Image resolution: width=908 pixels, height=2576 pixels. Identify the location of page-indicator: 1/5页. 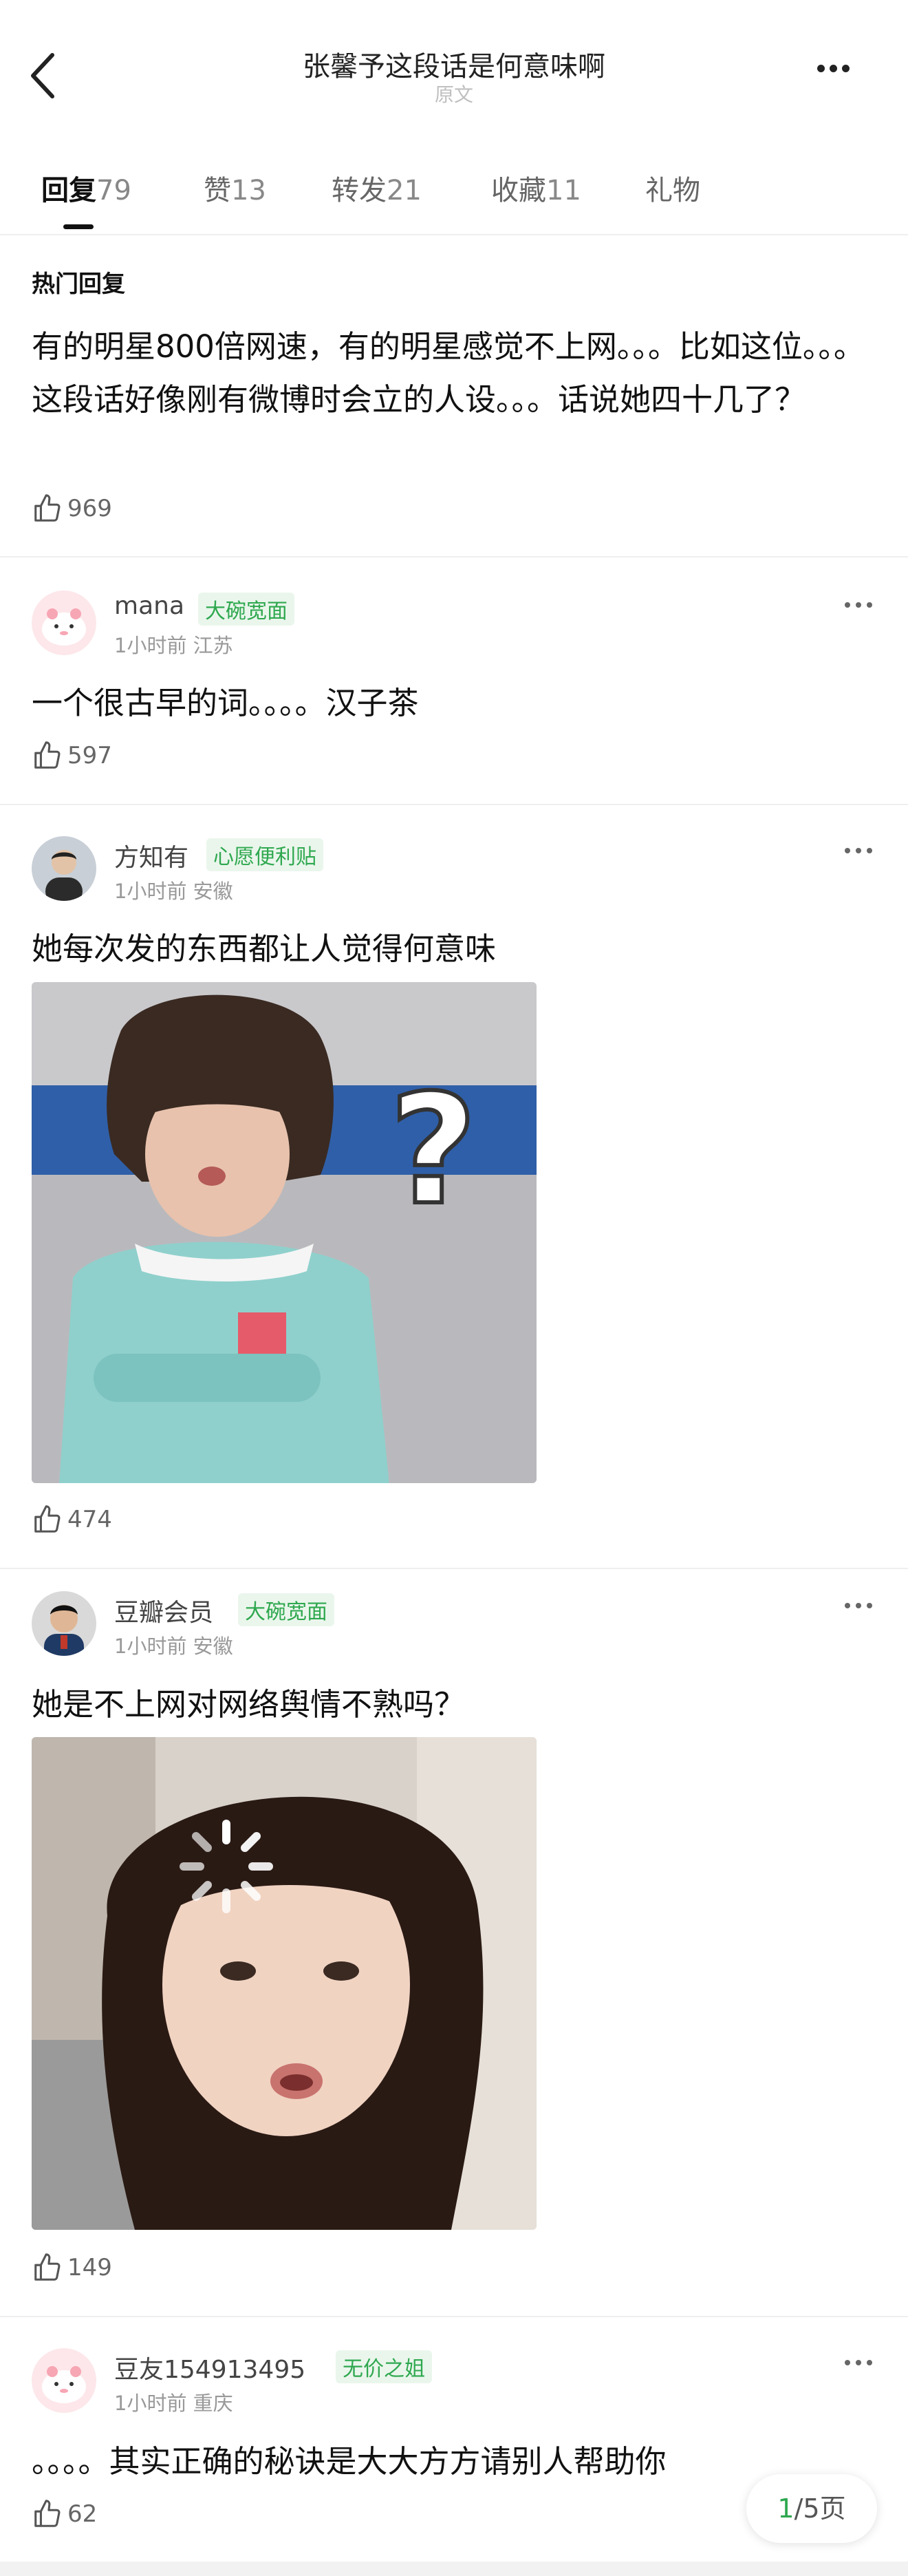
(811, 2508).